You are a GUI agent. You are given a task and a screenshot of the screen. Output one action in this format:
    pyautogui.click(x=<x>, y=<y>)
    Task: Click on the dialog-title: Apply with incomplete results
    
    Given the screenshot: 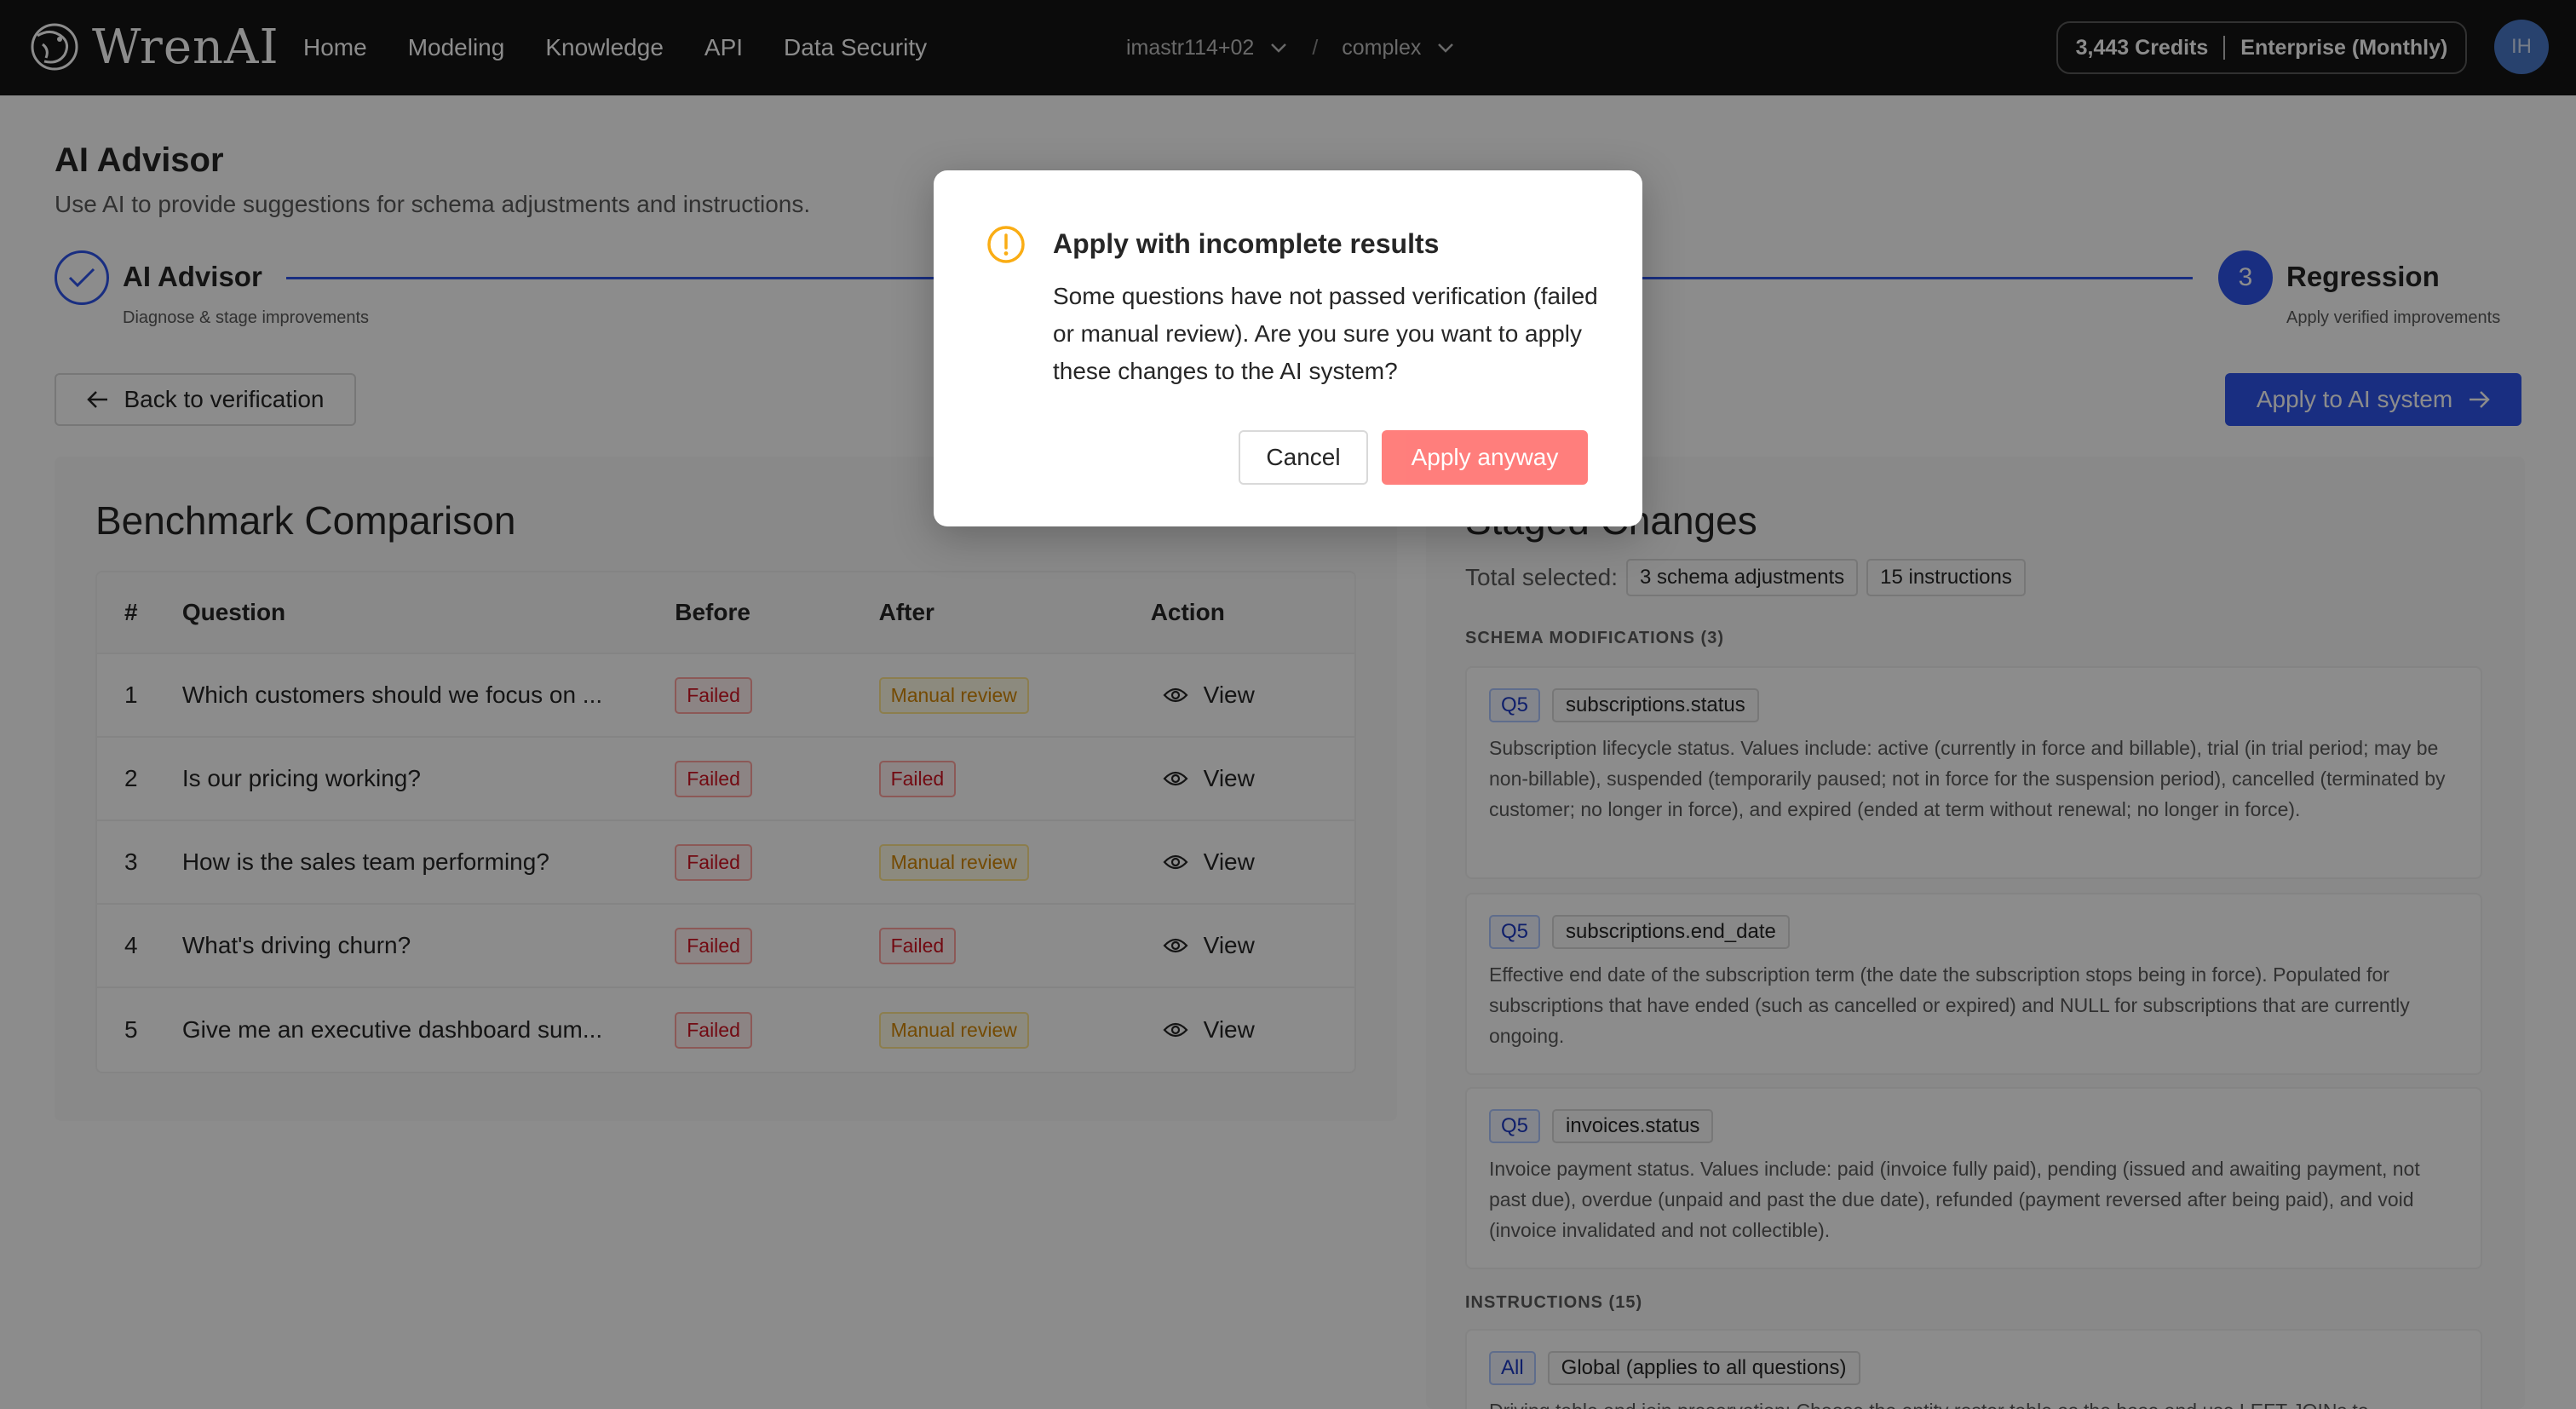 What is the action you would take?
    pyautogui.click(x=1246, y=243)
    